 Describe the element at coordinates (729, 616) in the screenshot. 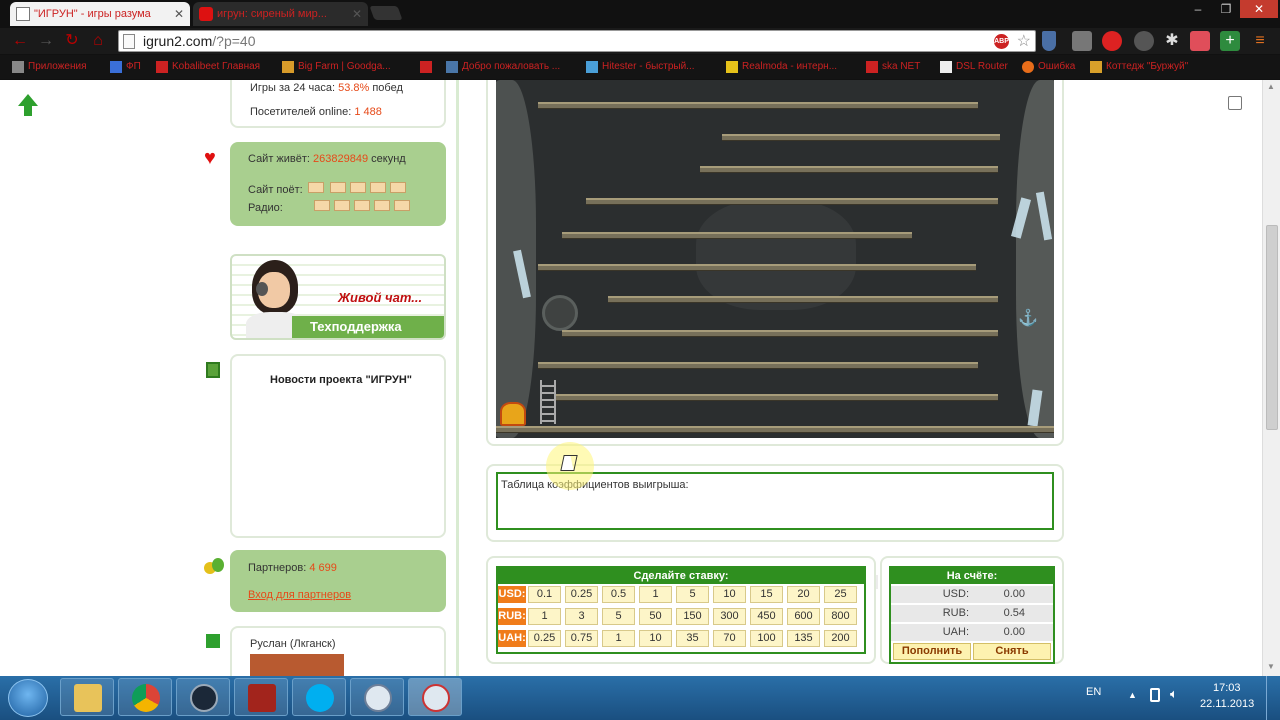

I see `bet-button: 300` at that location.